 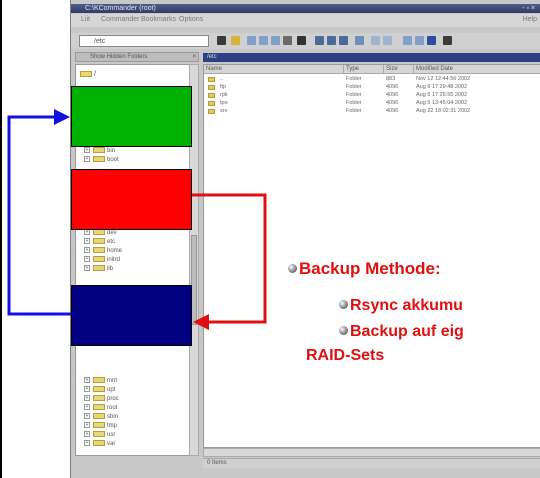 I want to click on tree-item-boot: + boot, so click(x=101, y=160).